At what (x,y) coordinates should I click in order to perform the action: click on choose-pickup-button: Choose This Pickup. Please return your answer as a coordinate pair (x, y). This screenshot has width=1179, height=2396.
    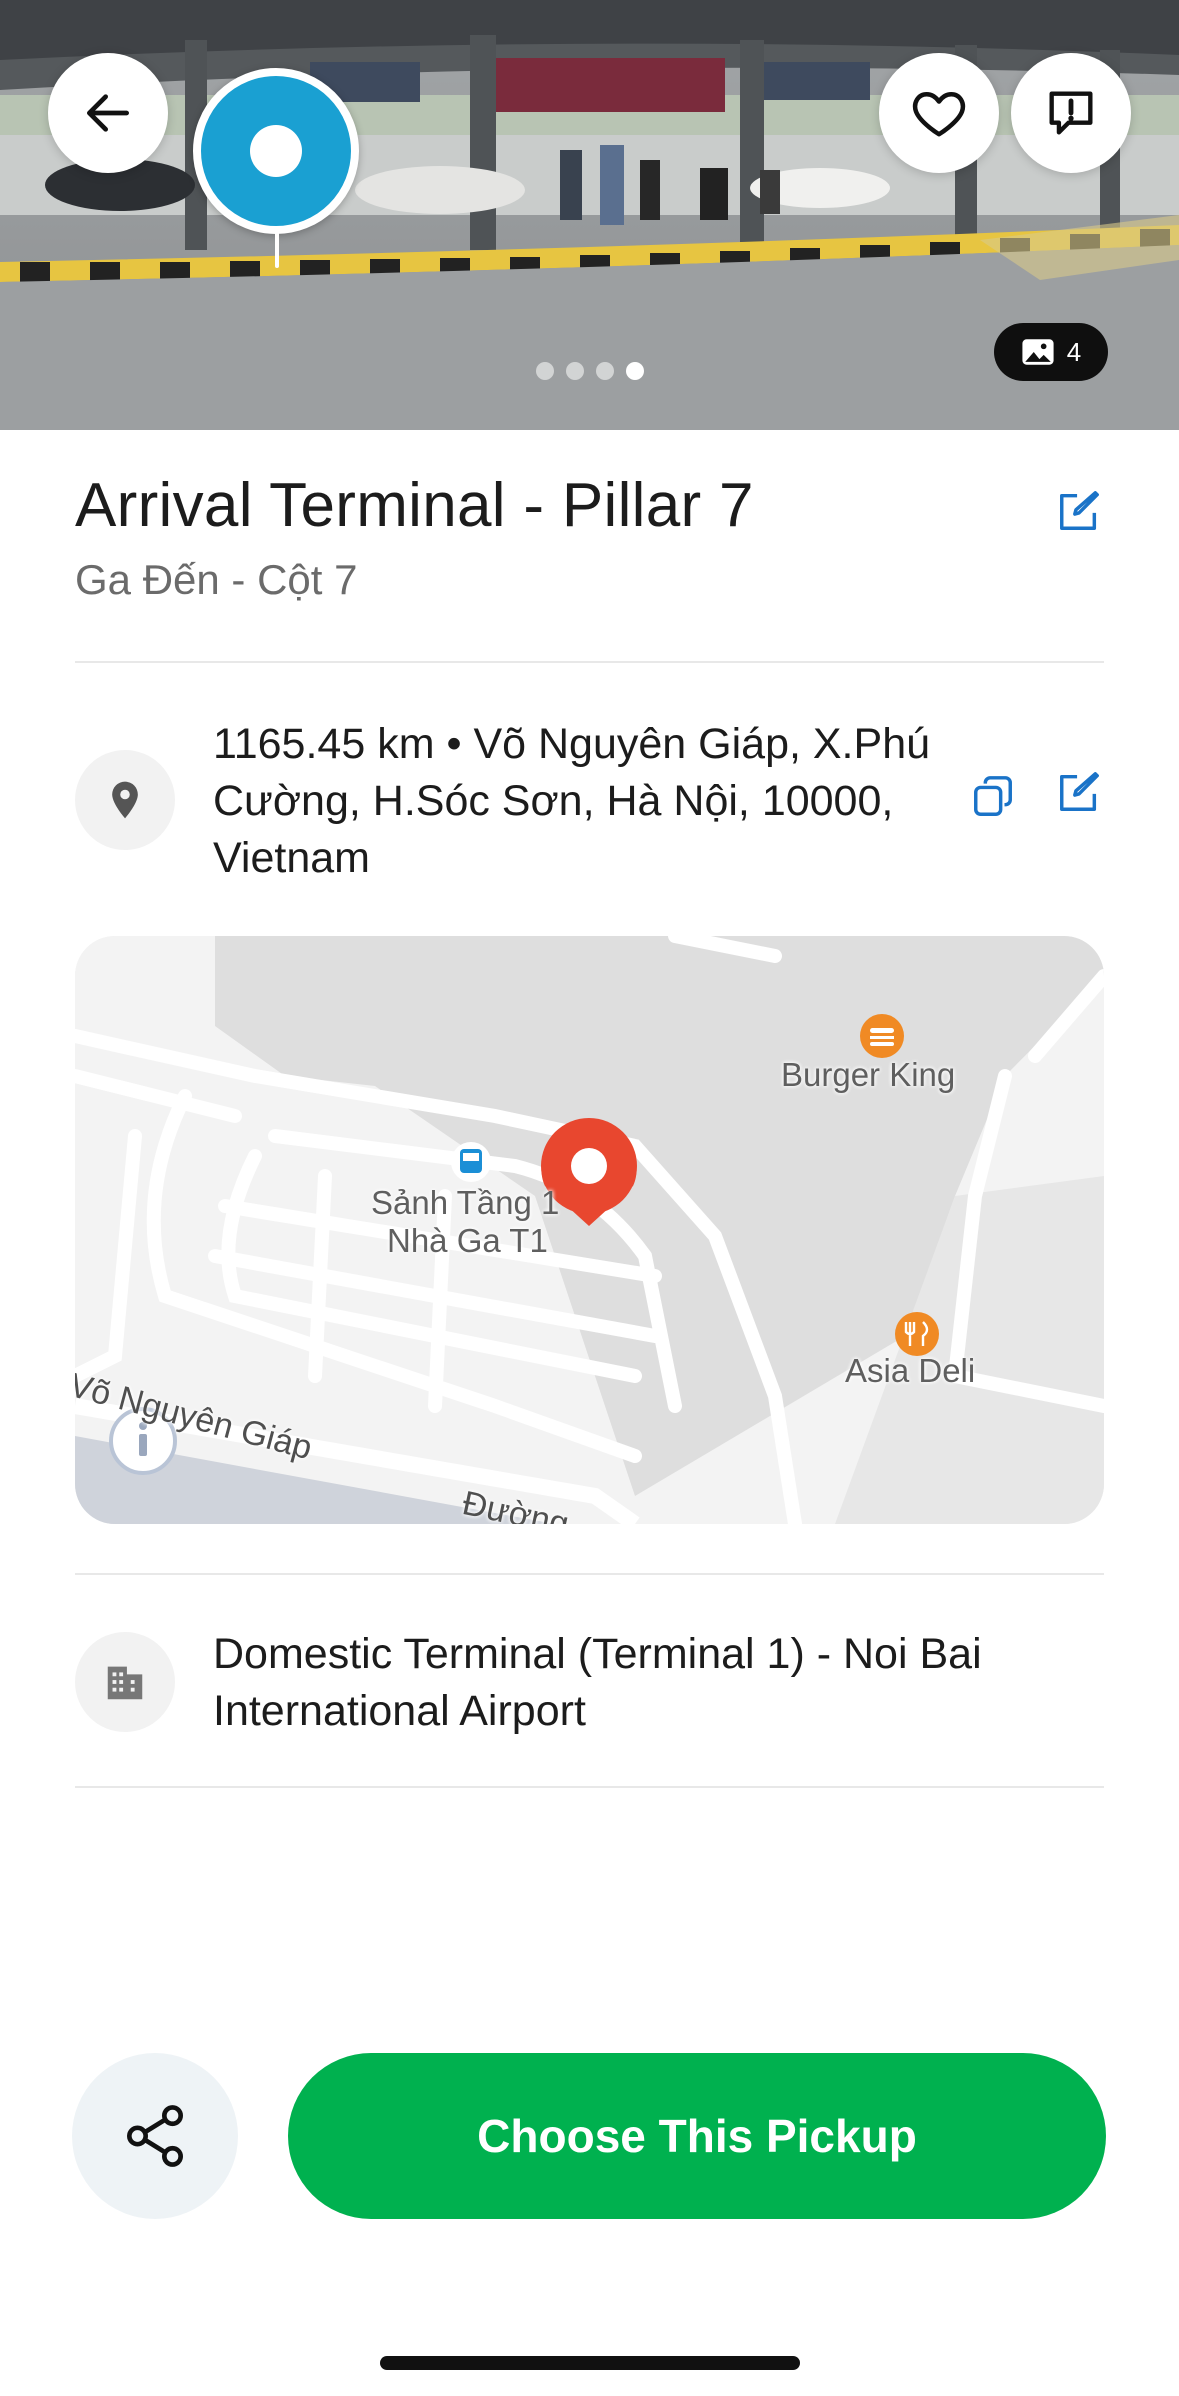
    Looking at the image, I should click on (697, 2136).